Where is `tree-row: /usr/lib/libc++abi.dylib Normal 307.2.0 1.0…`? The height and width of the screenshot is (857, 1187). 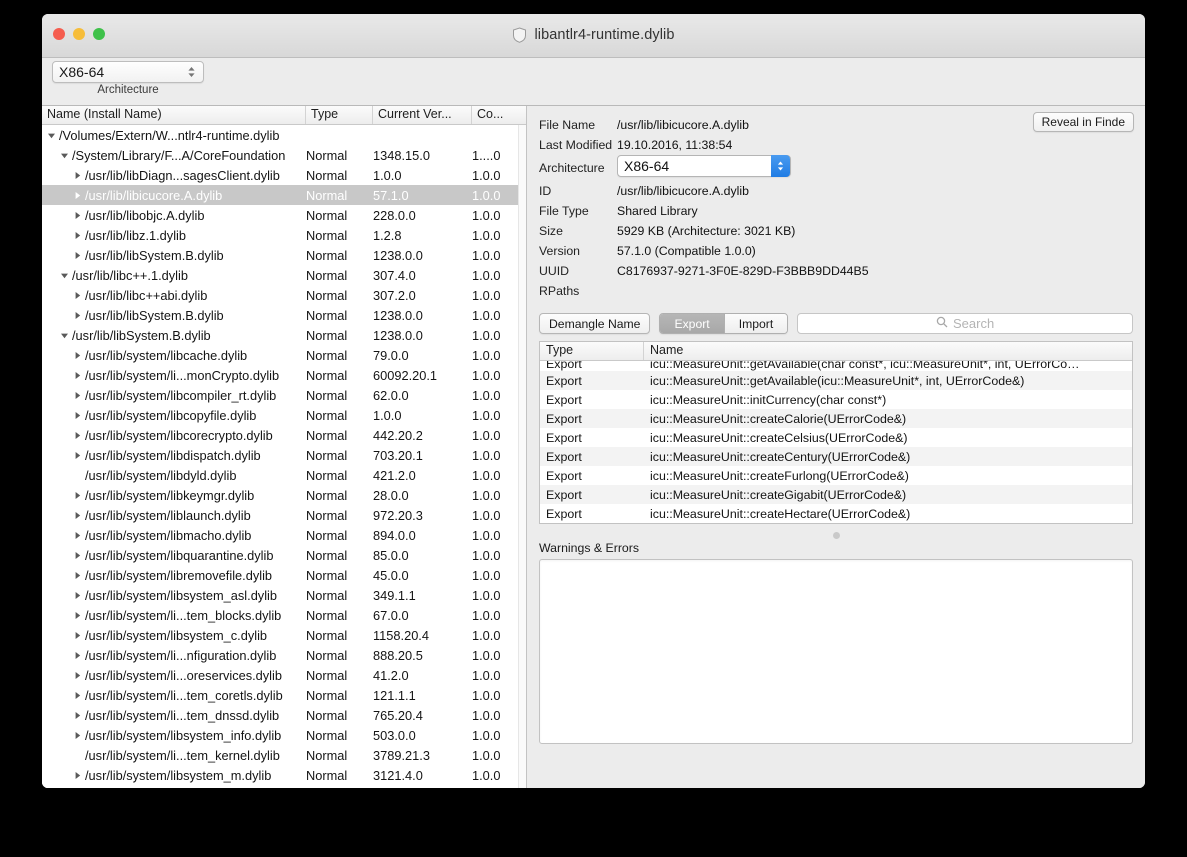 tree-row: /usr/lib/libc++abi.dylib Normal 307.2.0 1.0… is located at coordinates (284, 295).